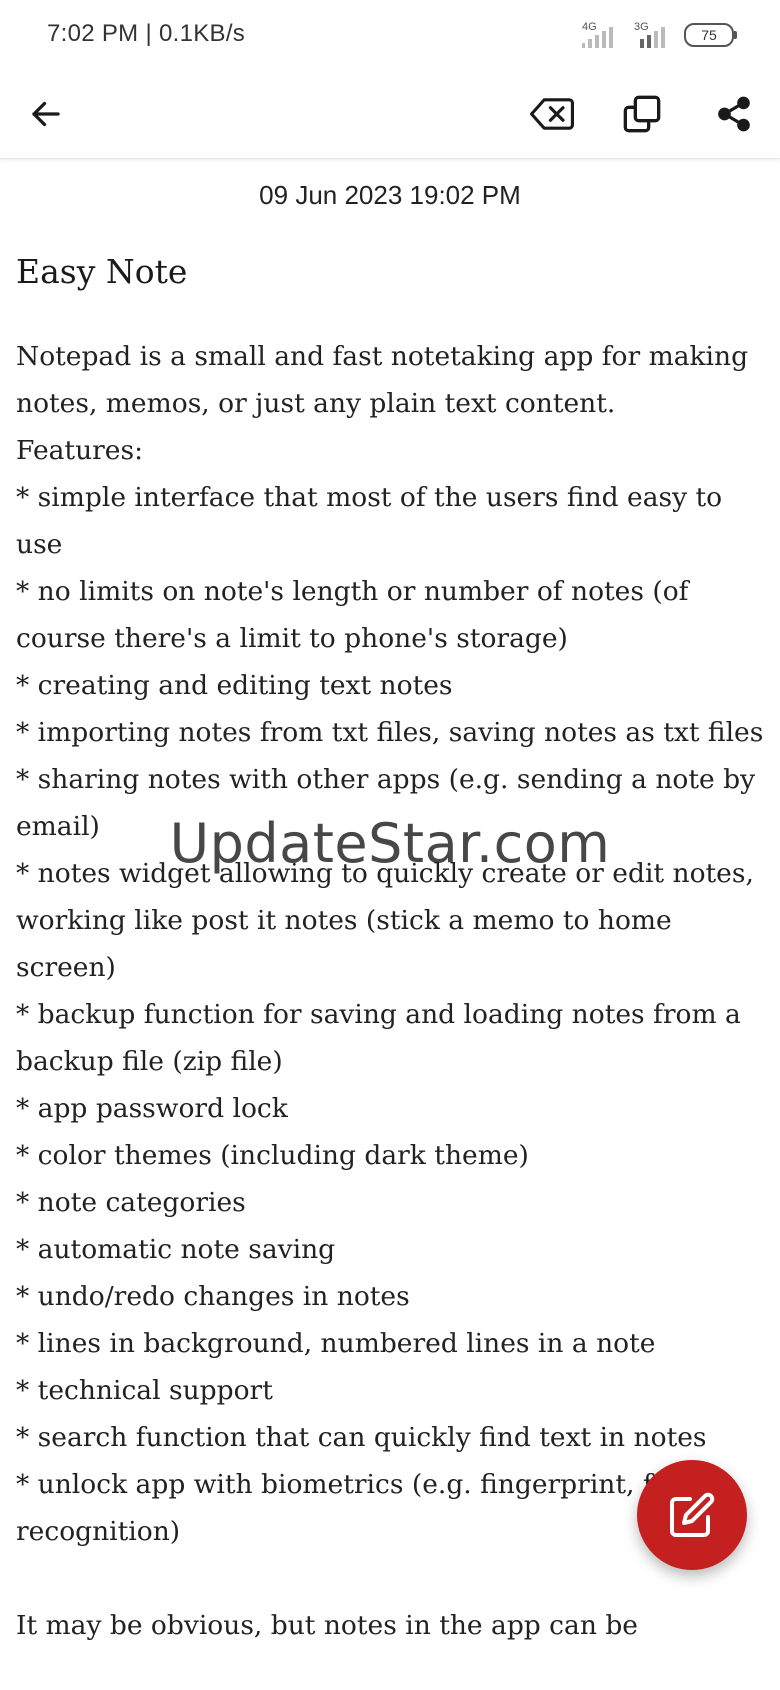  I want to click on signal-3g-icon: 3G, so click(653, 35).